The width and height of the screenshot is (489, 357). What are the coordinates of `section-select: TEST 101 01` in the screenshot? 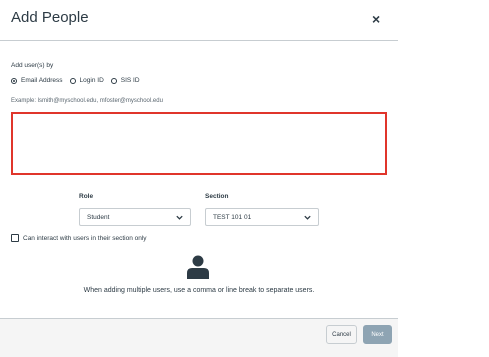 It's located at (262, 217).